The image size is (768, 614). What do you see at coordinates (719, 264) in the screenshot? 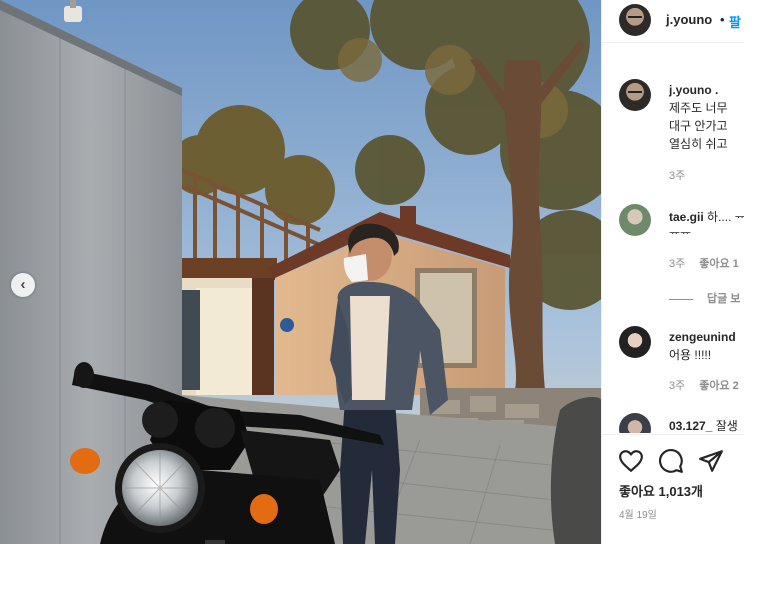
I see `comment-likes: 좋아요 1` at bounding box center [719, 264].